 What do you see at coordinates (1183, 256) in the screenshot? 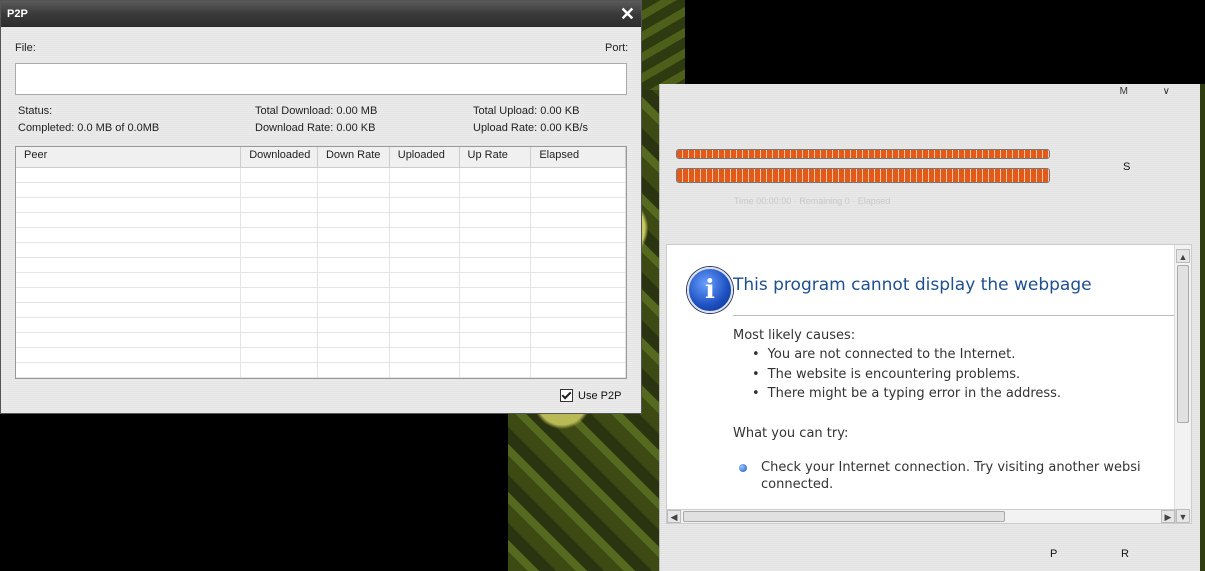
I see `scroll-up-icon: ▲` at bounding box center [1183, 256].